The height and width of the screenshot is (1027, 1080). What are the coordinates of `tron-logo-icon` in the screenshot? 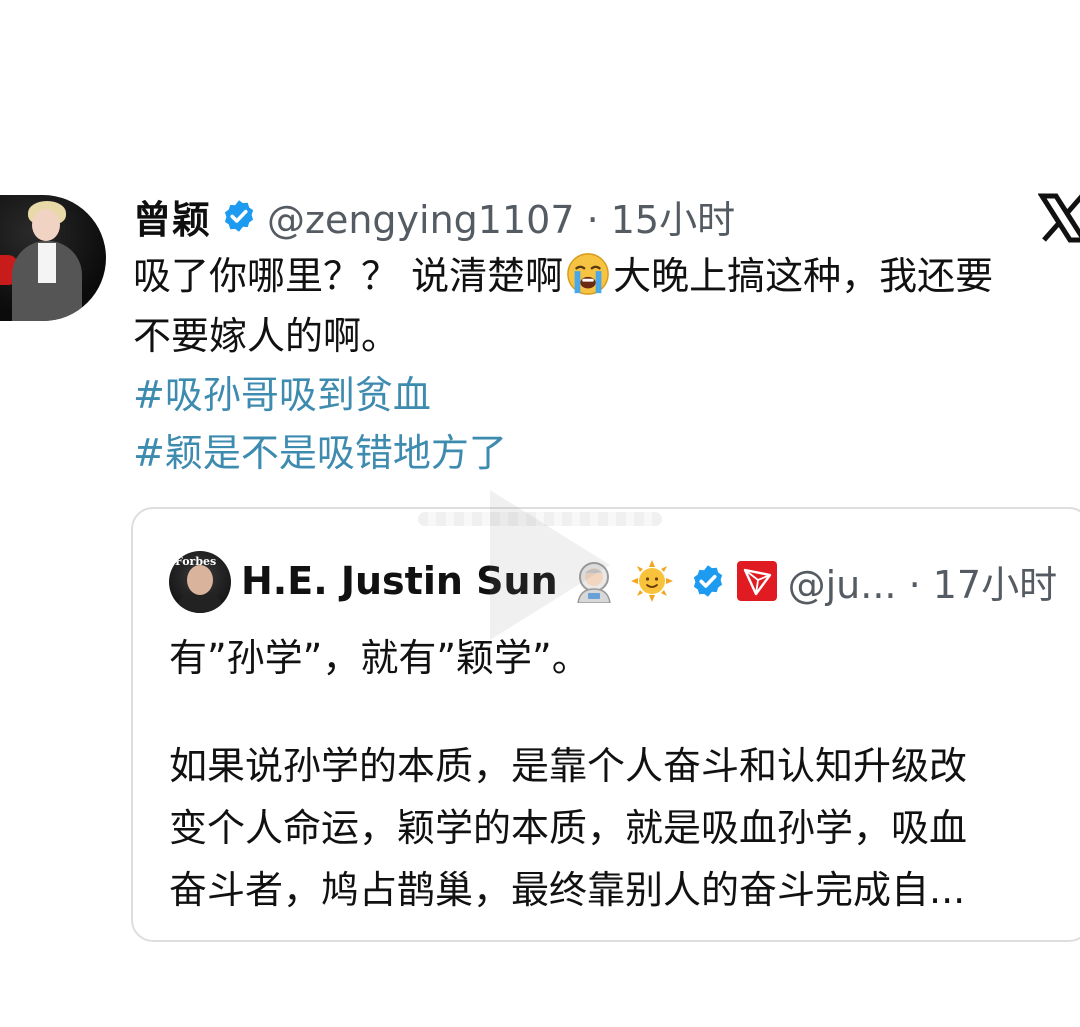 It's located at (756, 581).